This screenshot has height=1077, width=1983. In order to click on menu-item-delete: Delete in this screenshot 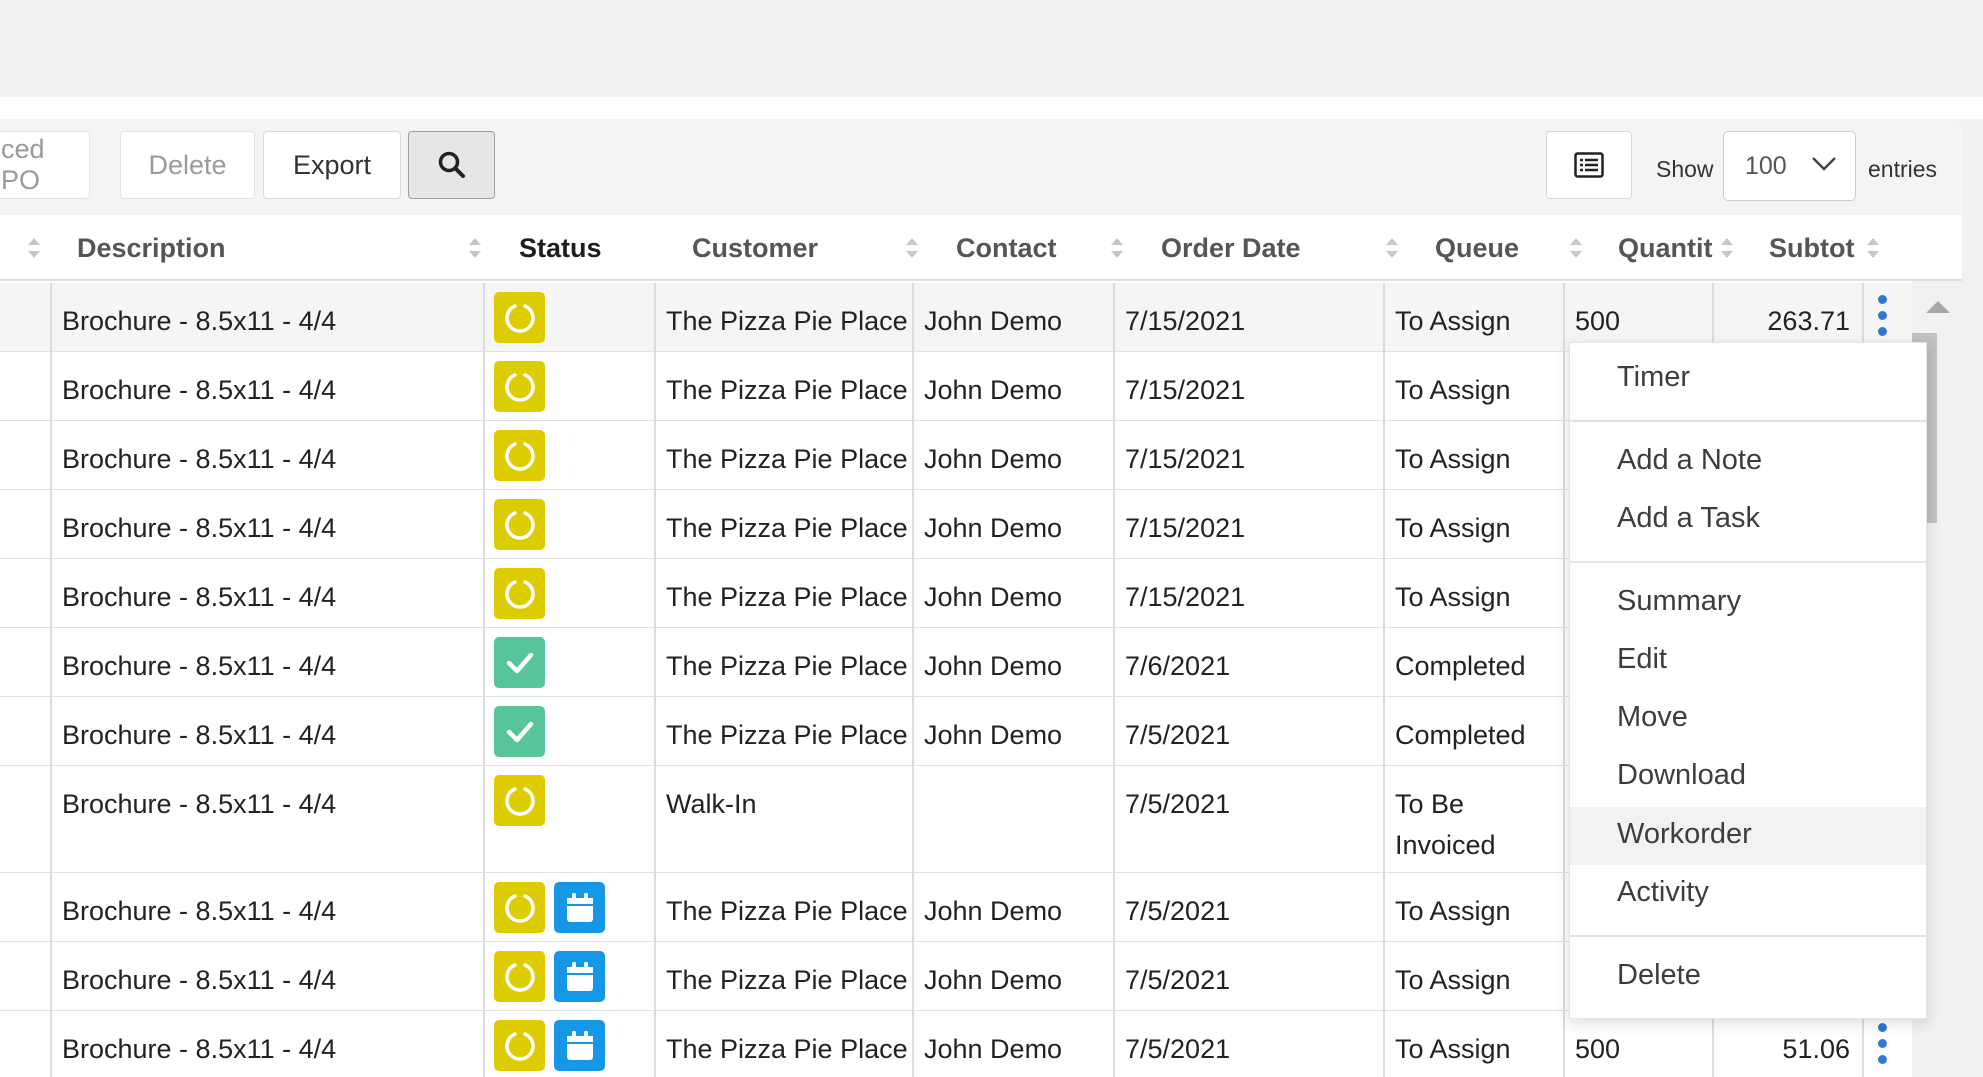, I will do `click(1748, 977)`.